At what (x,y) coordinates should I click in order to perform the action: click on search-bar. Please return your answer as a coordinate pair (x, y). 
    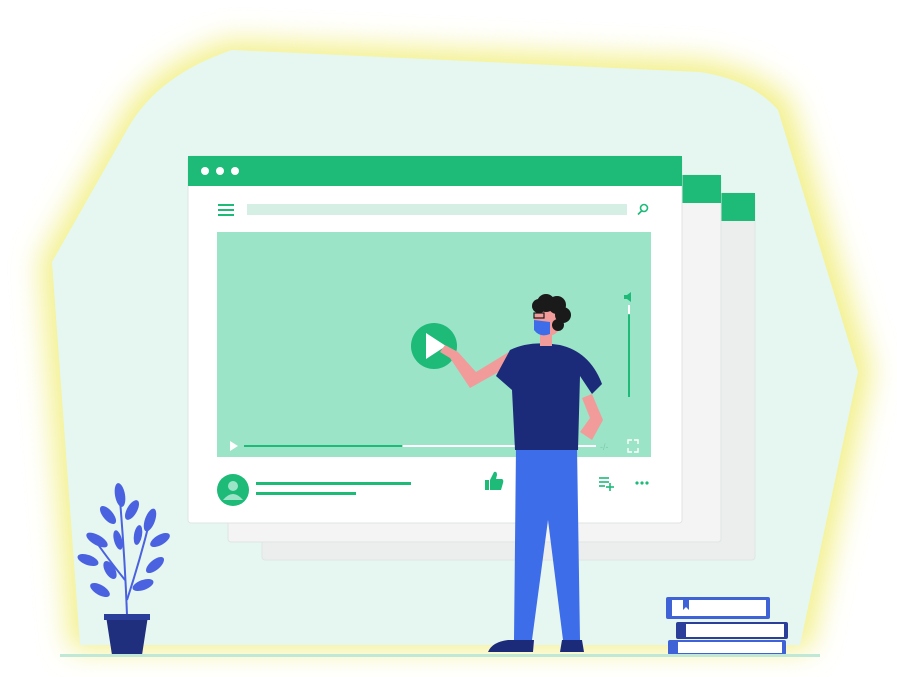
    Looking at the image, I should click on (437, 209).